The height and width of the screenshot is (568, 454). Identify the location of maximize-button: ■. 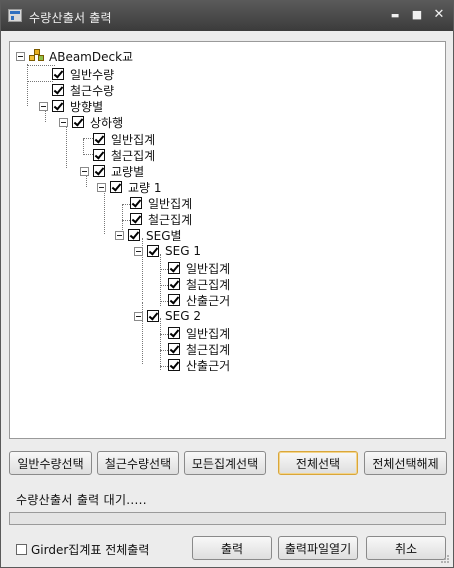
(417, 15).